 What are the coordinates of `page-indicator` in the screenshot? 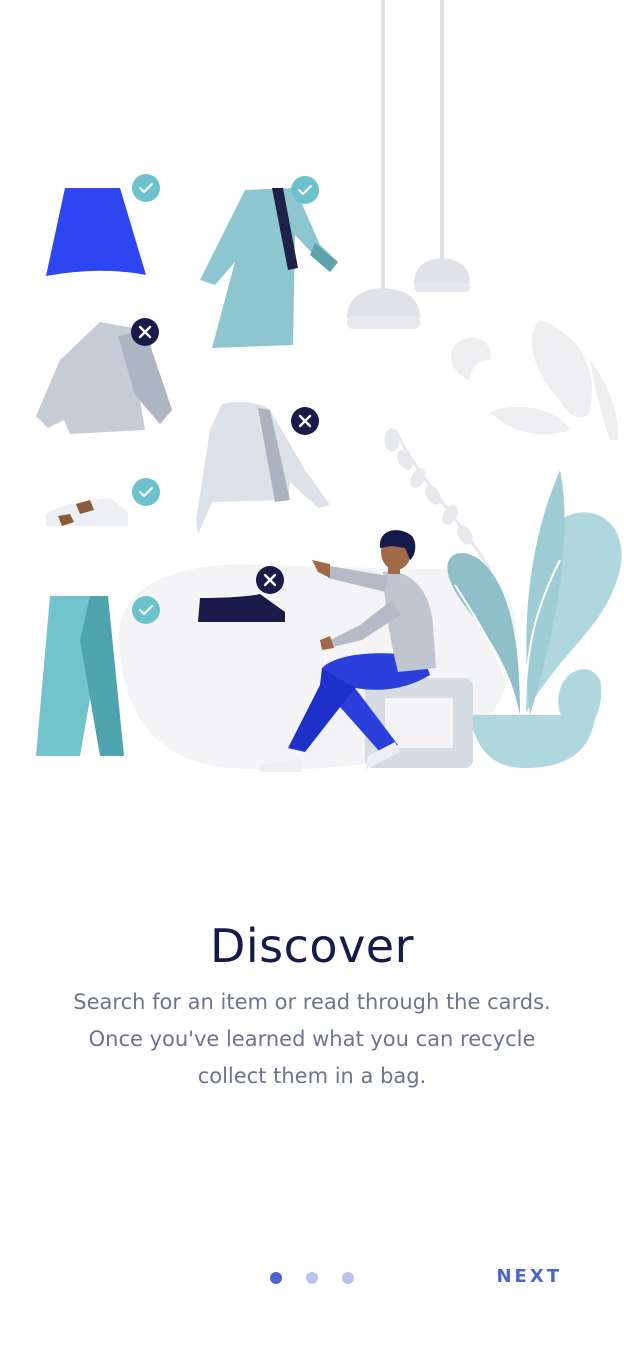 It's located at (312, 1278).